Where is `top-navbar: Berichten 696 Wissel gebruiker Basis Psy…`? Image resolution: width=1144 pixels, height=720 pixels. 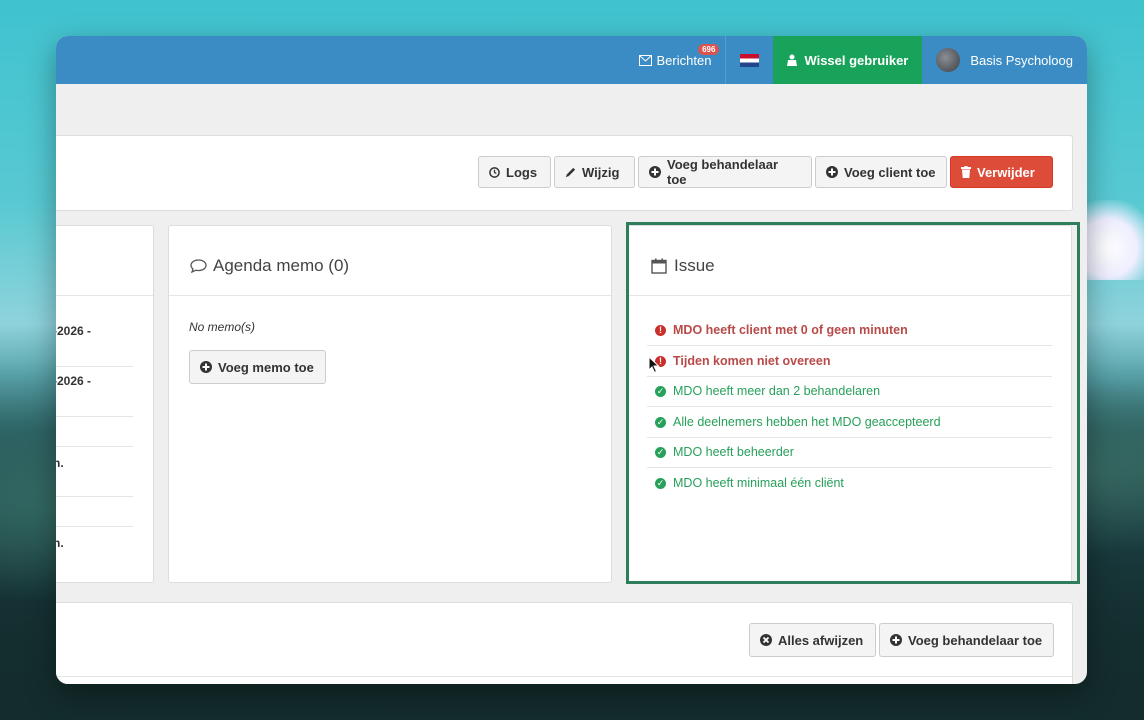 top-navbar: Berichten 696 Wissel gebruiker Basis Psy… is located at coordinates (571, 60).